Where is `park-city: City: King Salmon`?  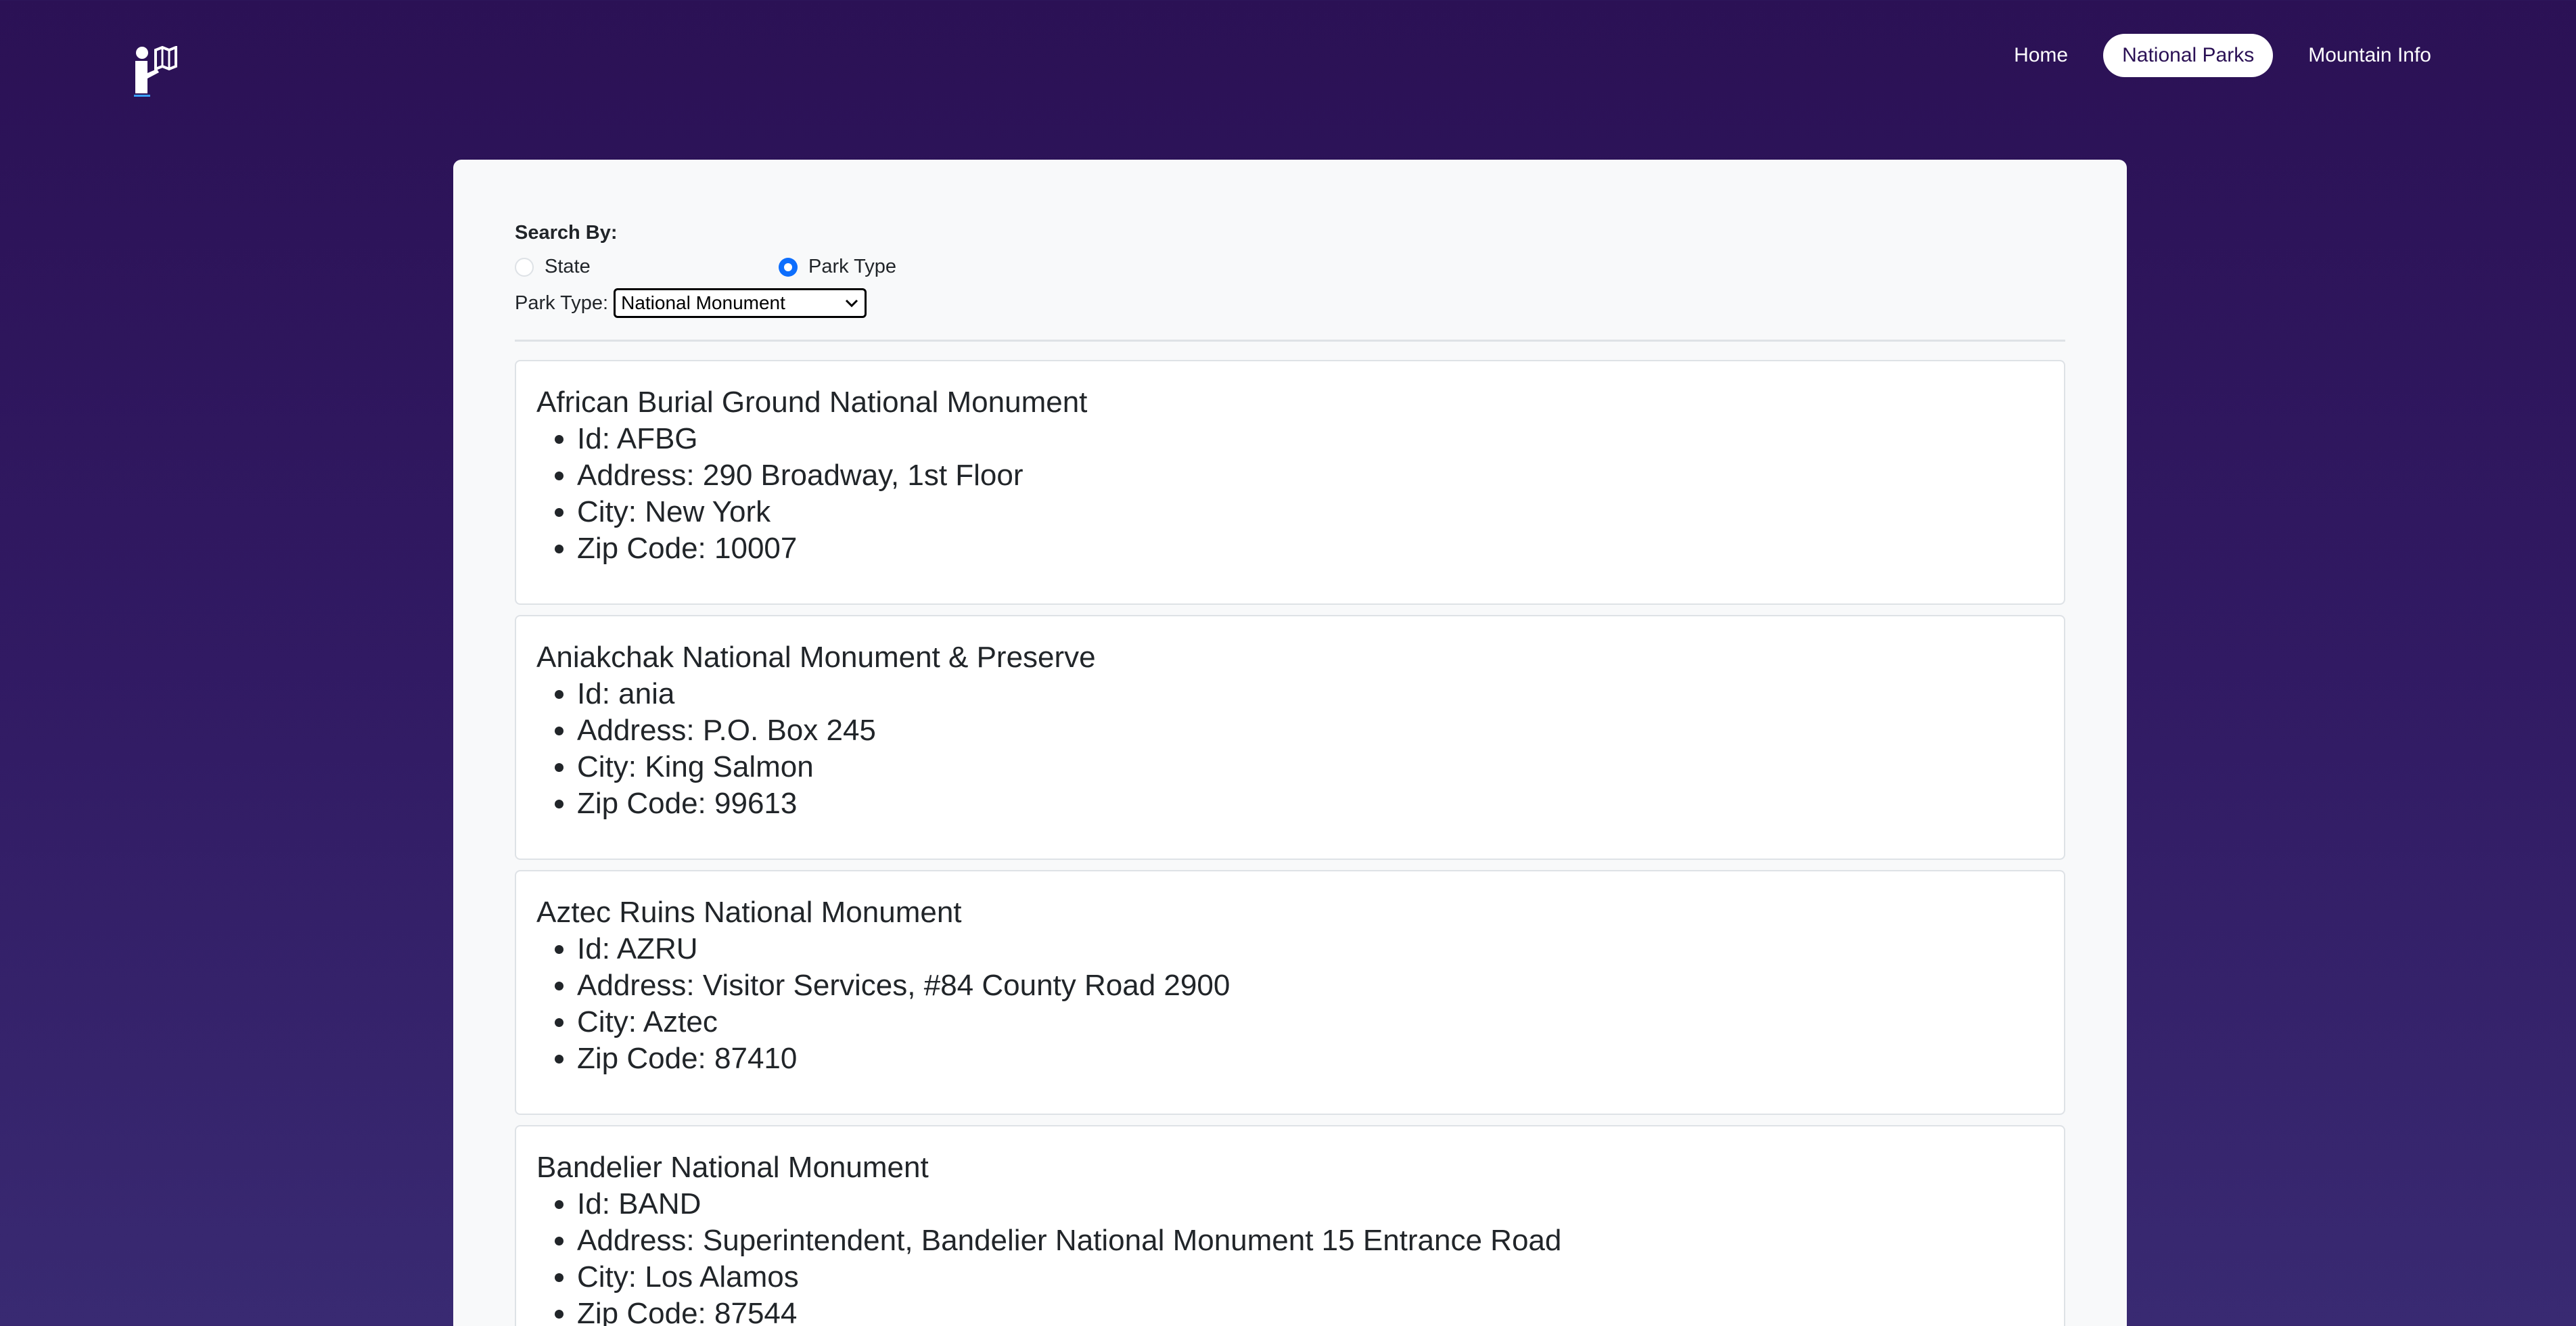 park-city: City: King Salmon is located at coordinates (1310, 767).